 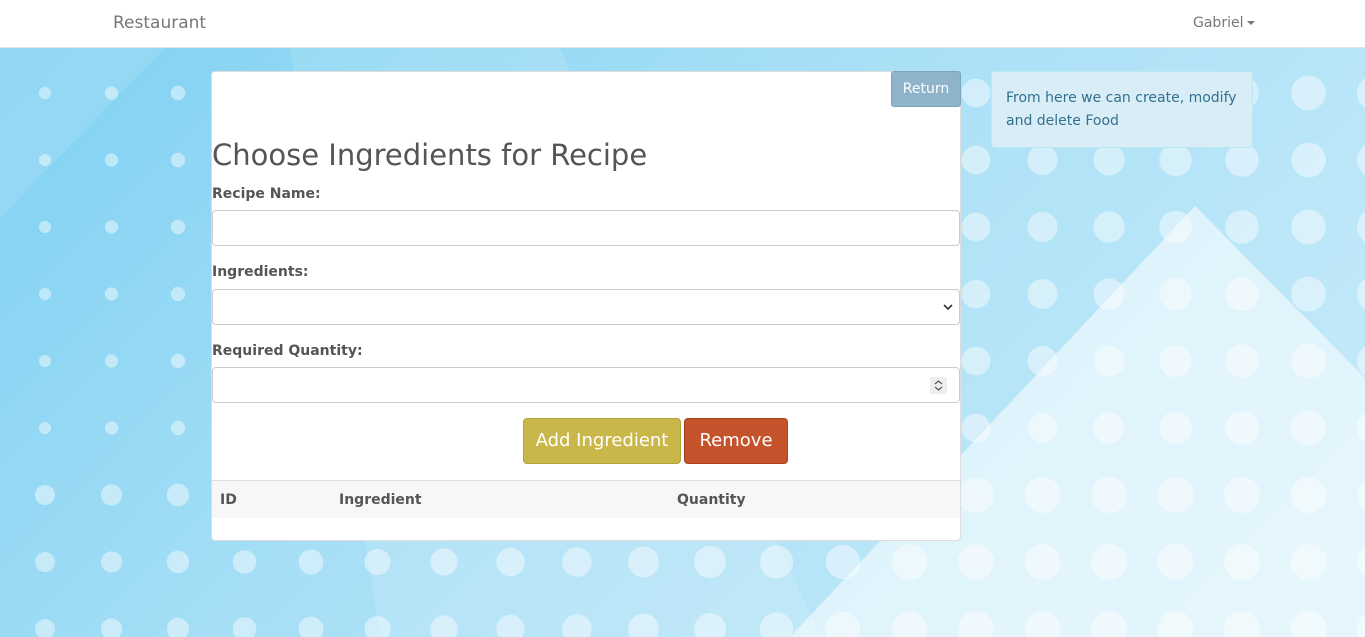 What do you see at coordinates (159, 23) in the screenshot?
I see `brand-link: Restaurant` at bounding box center [159, 23].